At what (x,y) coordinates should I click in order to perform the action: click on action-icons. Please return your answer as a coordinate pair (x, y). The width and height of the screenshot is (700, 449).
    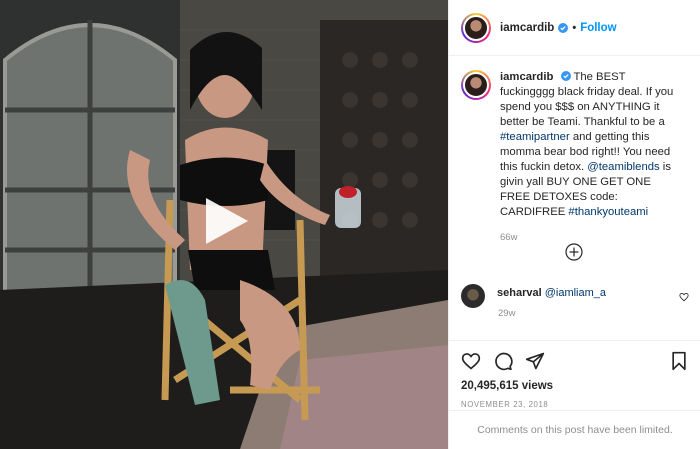
    Looking at the image, I should click on (575, 361).